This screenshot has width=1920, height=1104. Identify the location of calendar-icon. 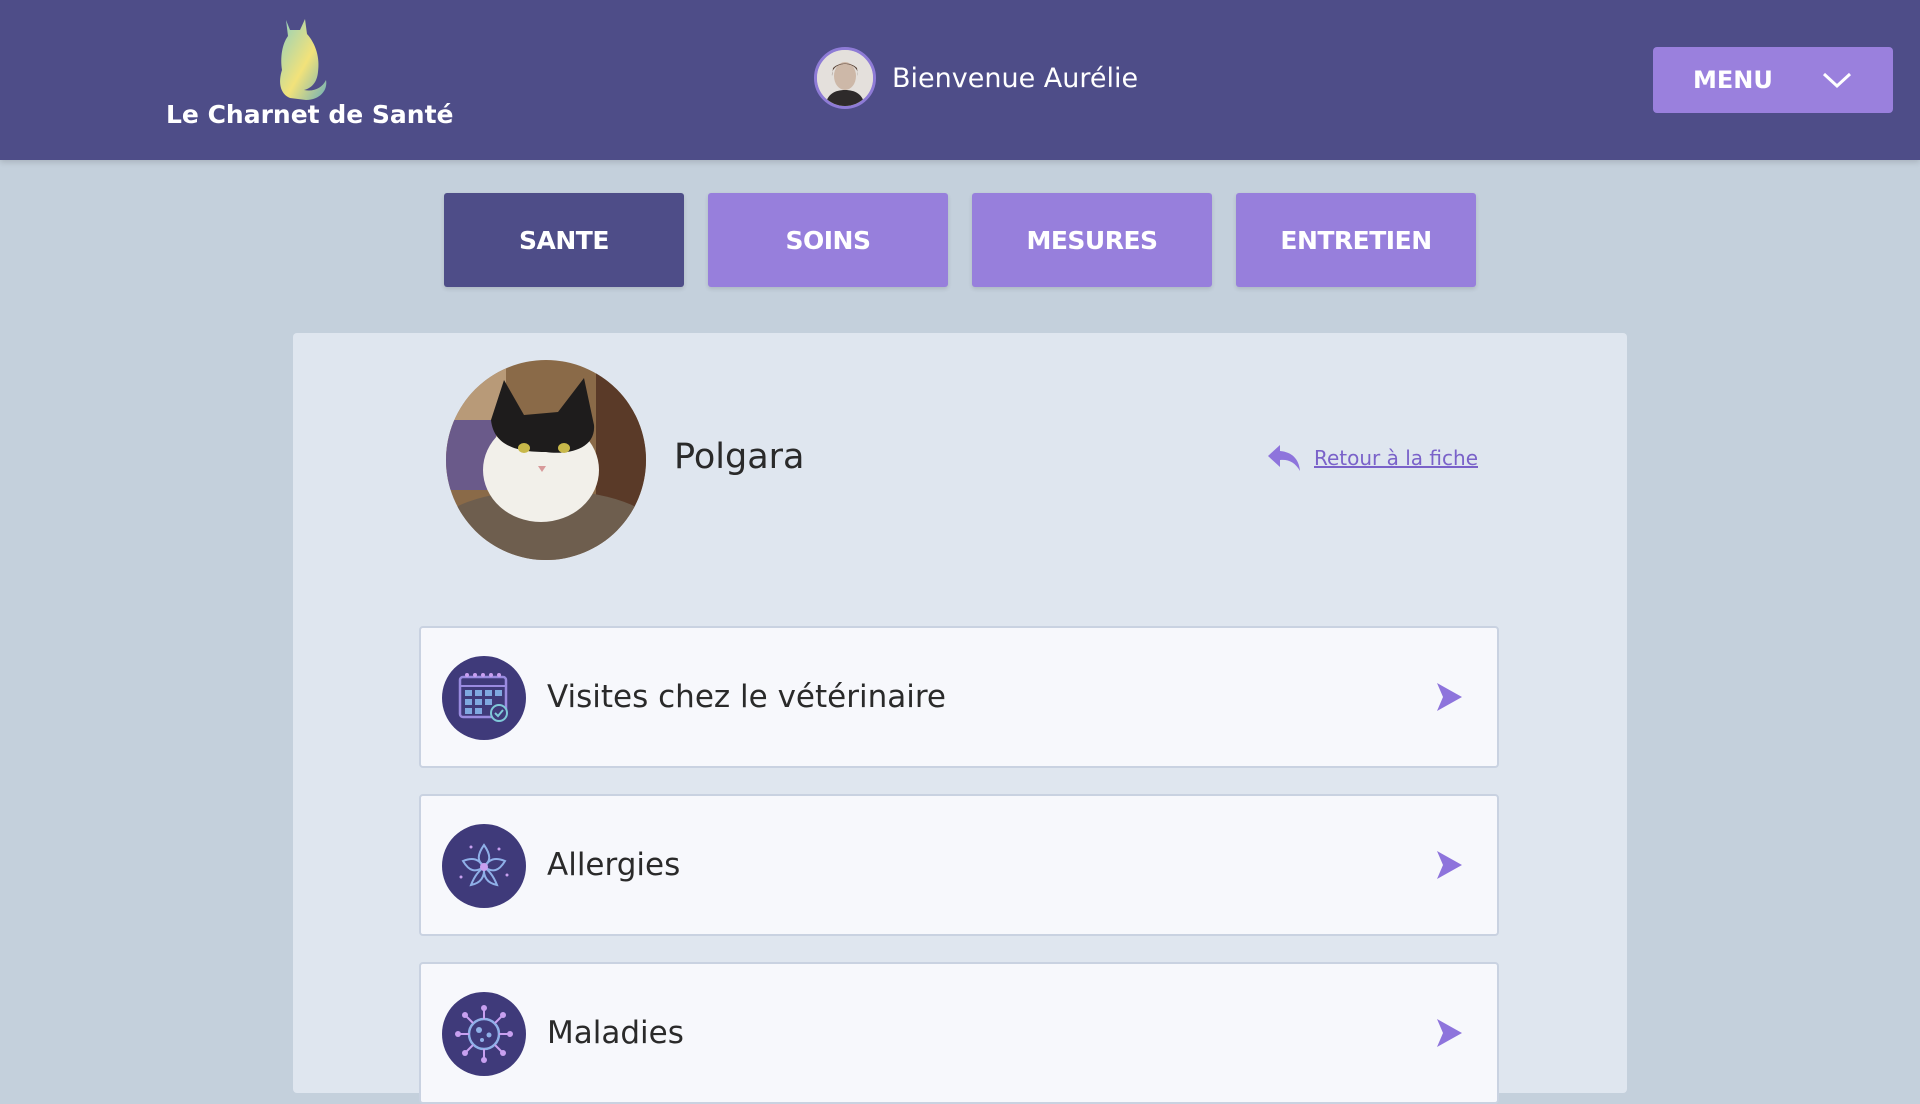
(484, 698).